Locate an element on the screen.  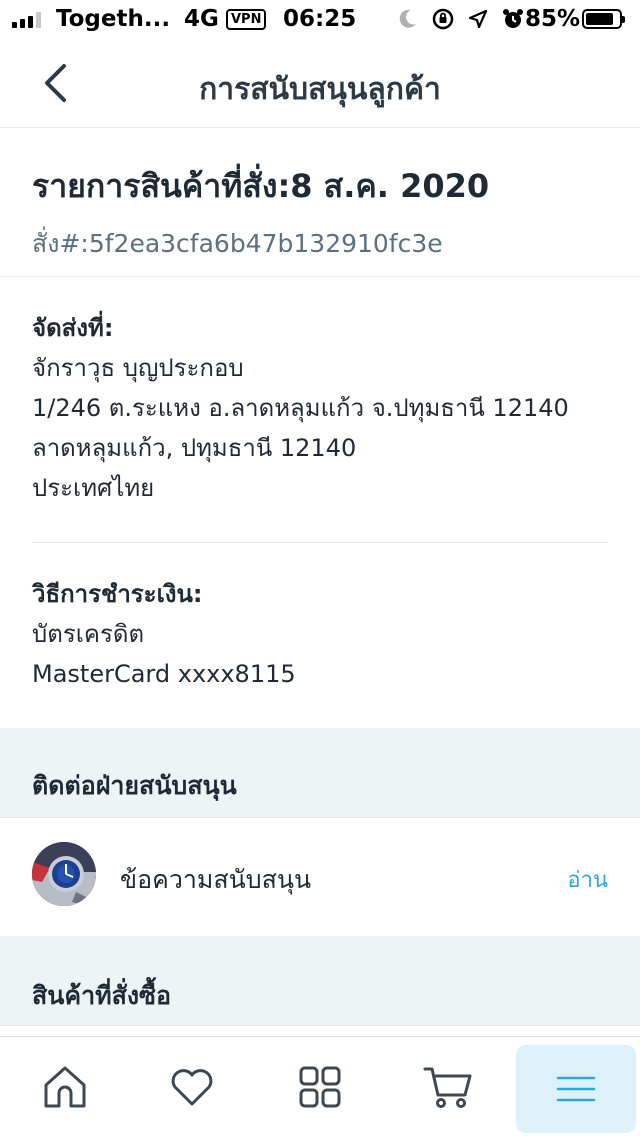
cart-icon is located at coordinates (447, 1087).